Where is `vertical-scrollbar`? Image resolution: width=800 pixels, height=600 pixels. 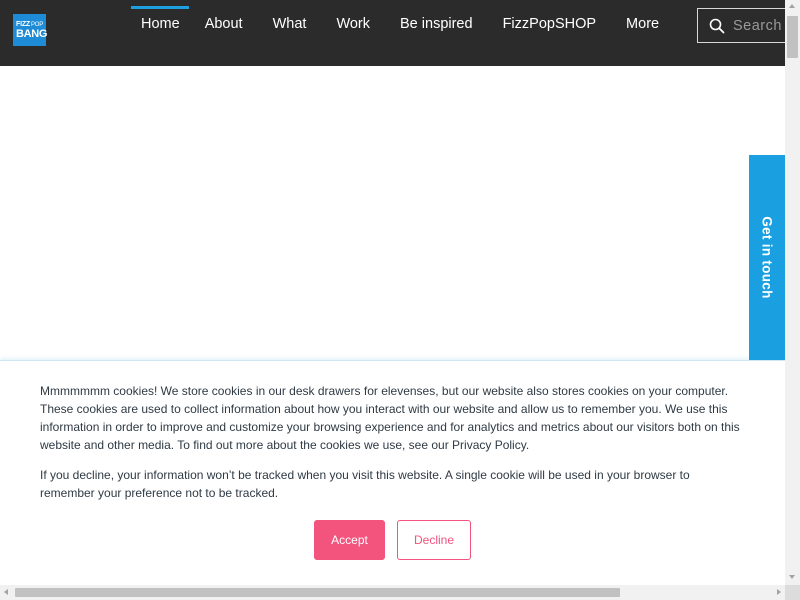 vertical-scrollbar is located at coordinates (792, 292).